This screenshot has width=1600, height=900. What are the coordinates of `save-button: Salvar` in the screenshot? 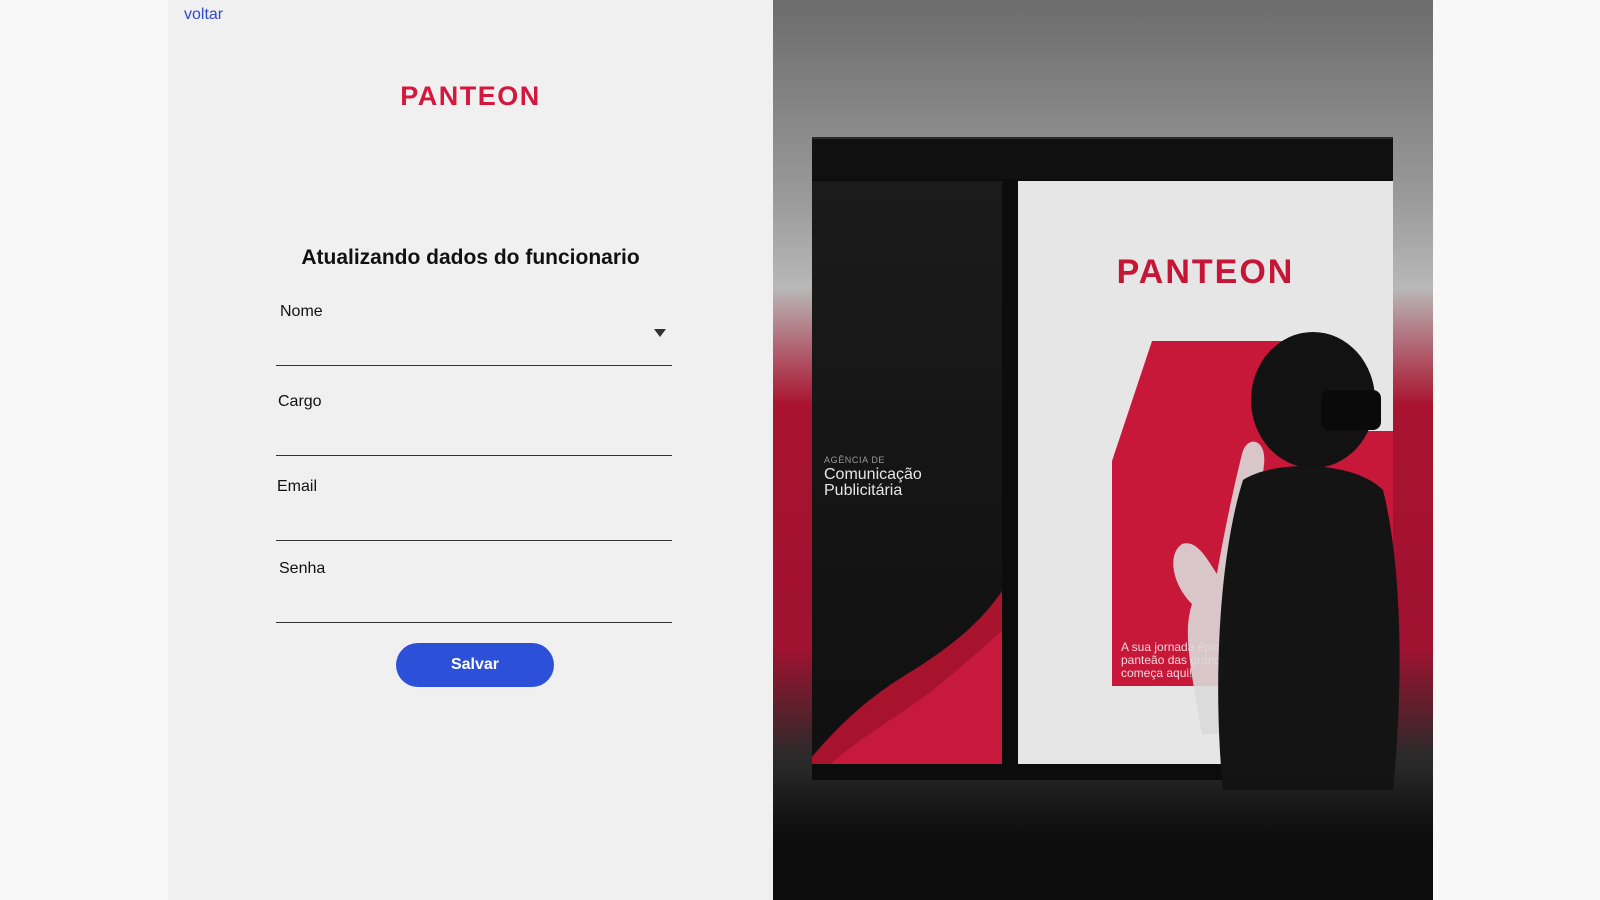 It's located at (475, 665).